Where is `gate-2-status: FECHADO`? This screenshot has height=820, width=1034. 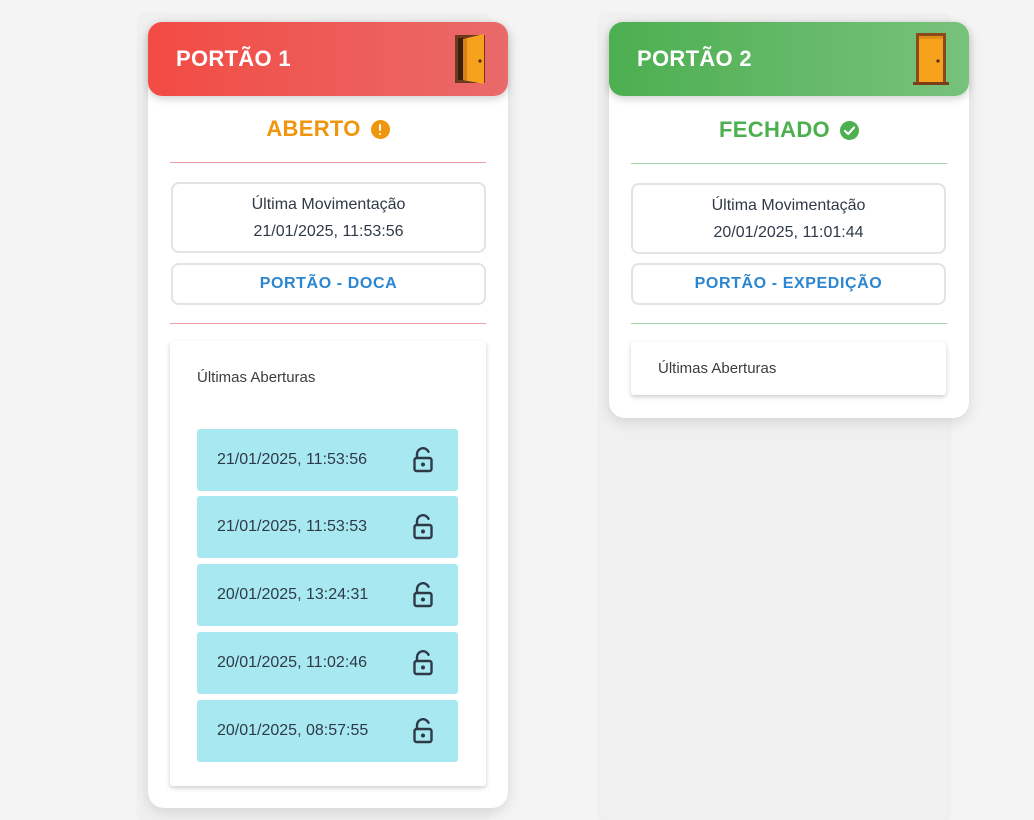 gate-2-status: FECHADO is located at coordinates (789, 130).